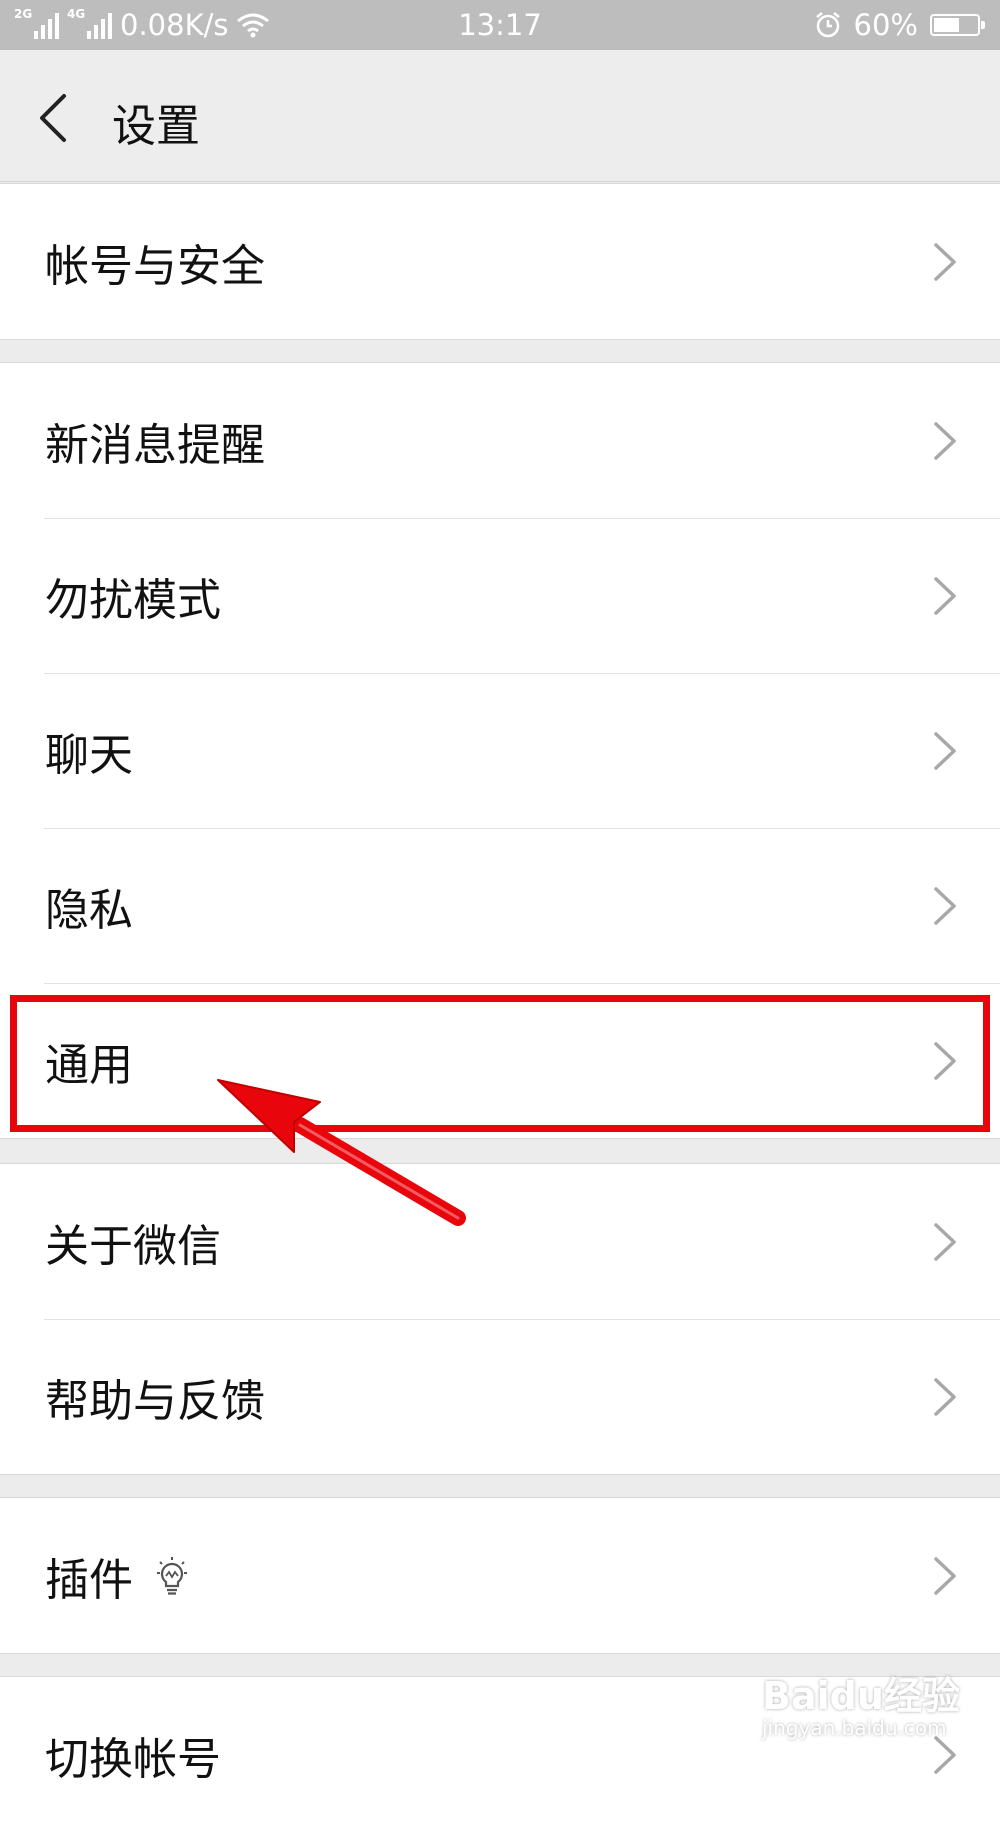 The image size is (1000, 1832). I want to click on settings-group-account: 帐号与安全, so click(500, 261).